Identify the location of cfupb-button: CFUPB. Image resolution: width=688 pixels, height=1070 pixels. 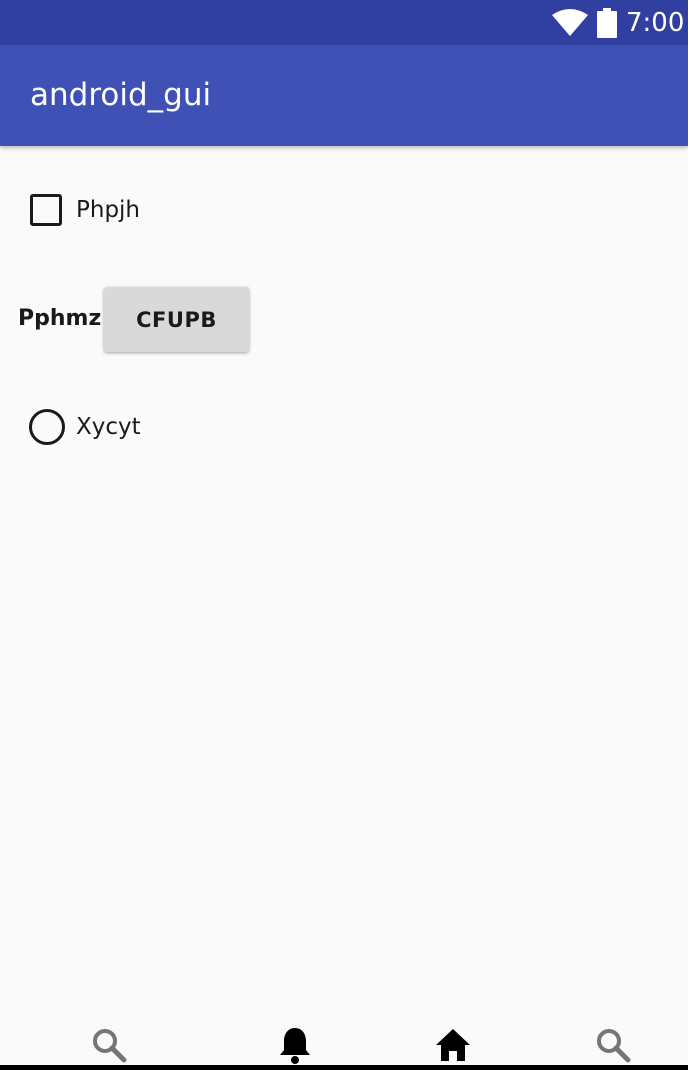
(176, 319).